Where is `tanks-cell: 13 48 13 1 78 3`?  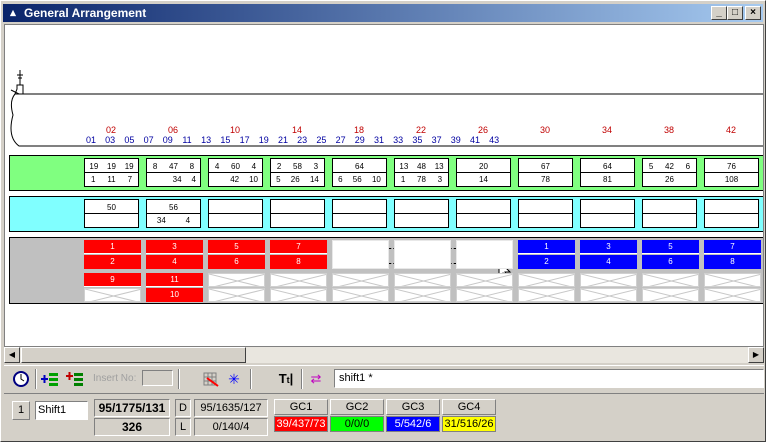 tanks-cell: 13 48 13 1 78 3 is located at coordinates (421, 172).